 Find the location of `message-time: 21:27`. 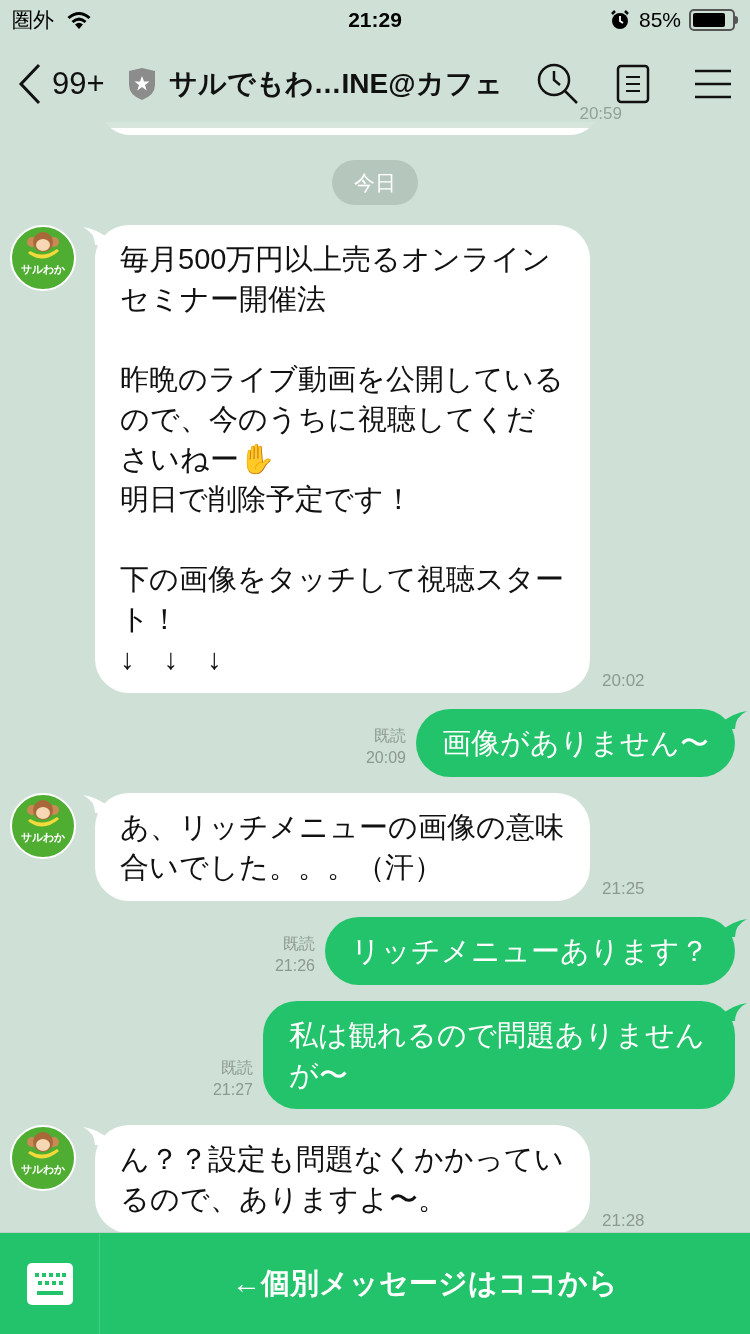

message-time: 21:27 is located at coordinates (232, 1090).